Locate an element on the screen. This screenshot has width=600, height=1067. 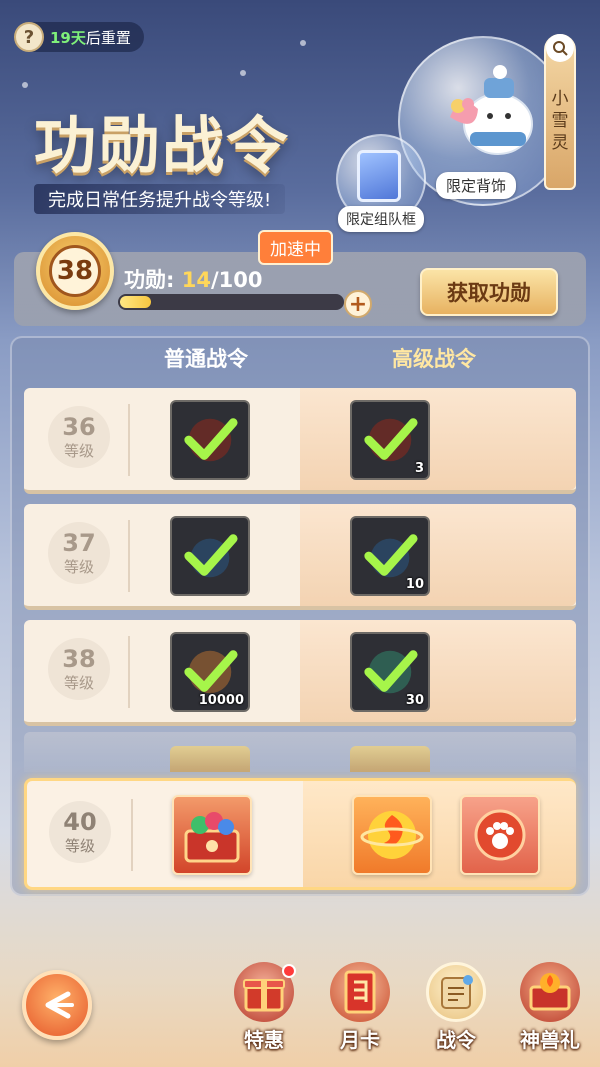
nav-special-offer: 特惠 is located at coordinates (264, 1007).